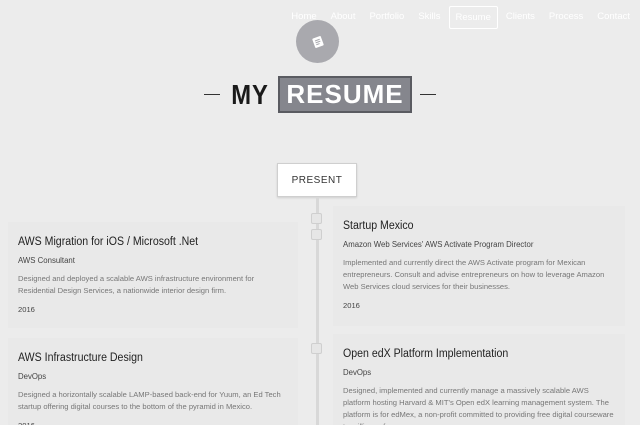 This screenshot has width=640, height=425. What do you see at coordinates (426, 354) in the screenshot?
I see `entry-title: Open edX Platform Implementation` at bounding box center [426, 354].